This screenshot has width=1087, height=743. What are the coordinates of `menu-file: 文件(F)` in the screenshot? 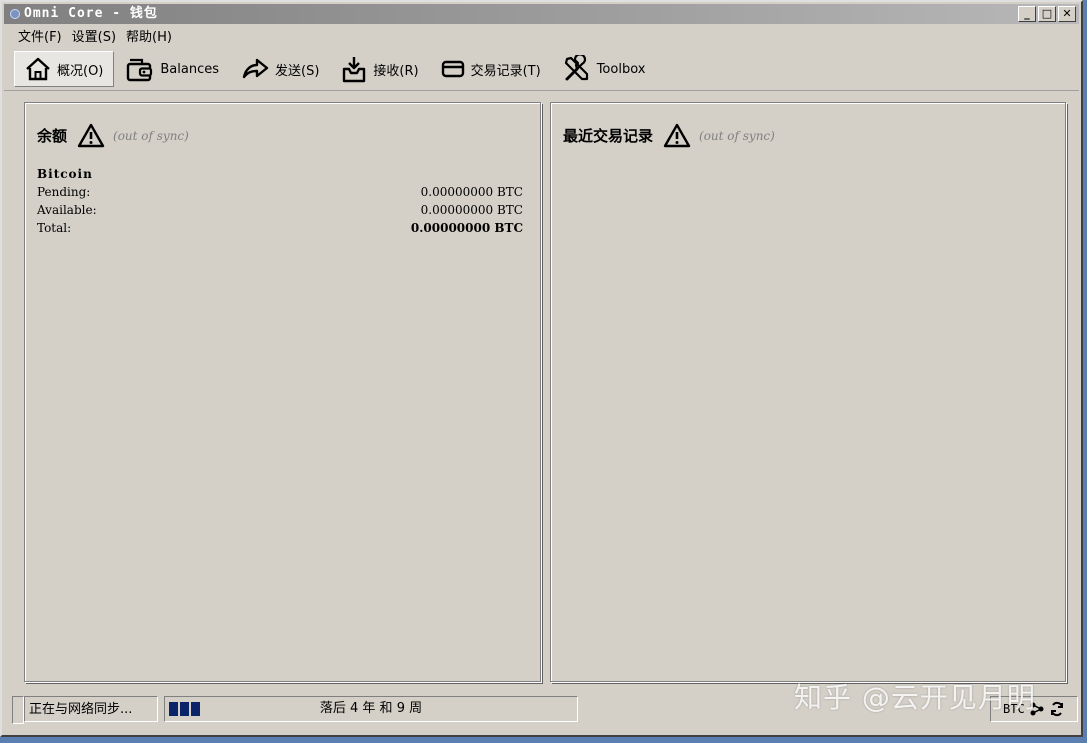 It's located at (40, 35).